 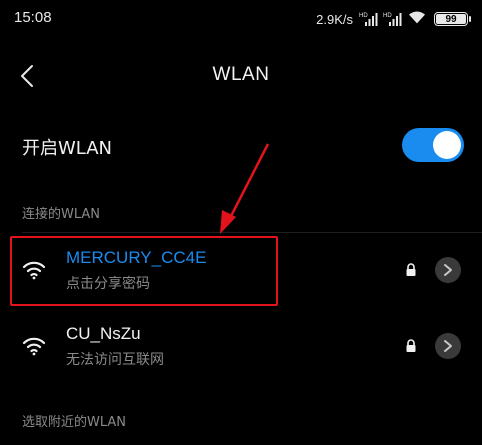 What do you see at coordinates (74, 422) in the screenshot?
I see `section-nearby-header: 选取附近的WLAN` at bounding box center [74, 422].